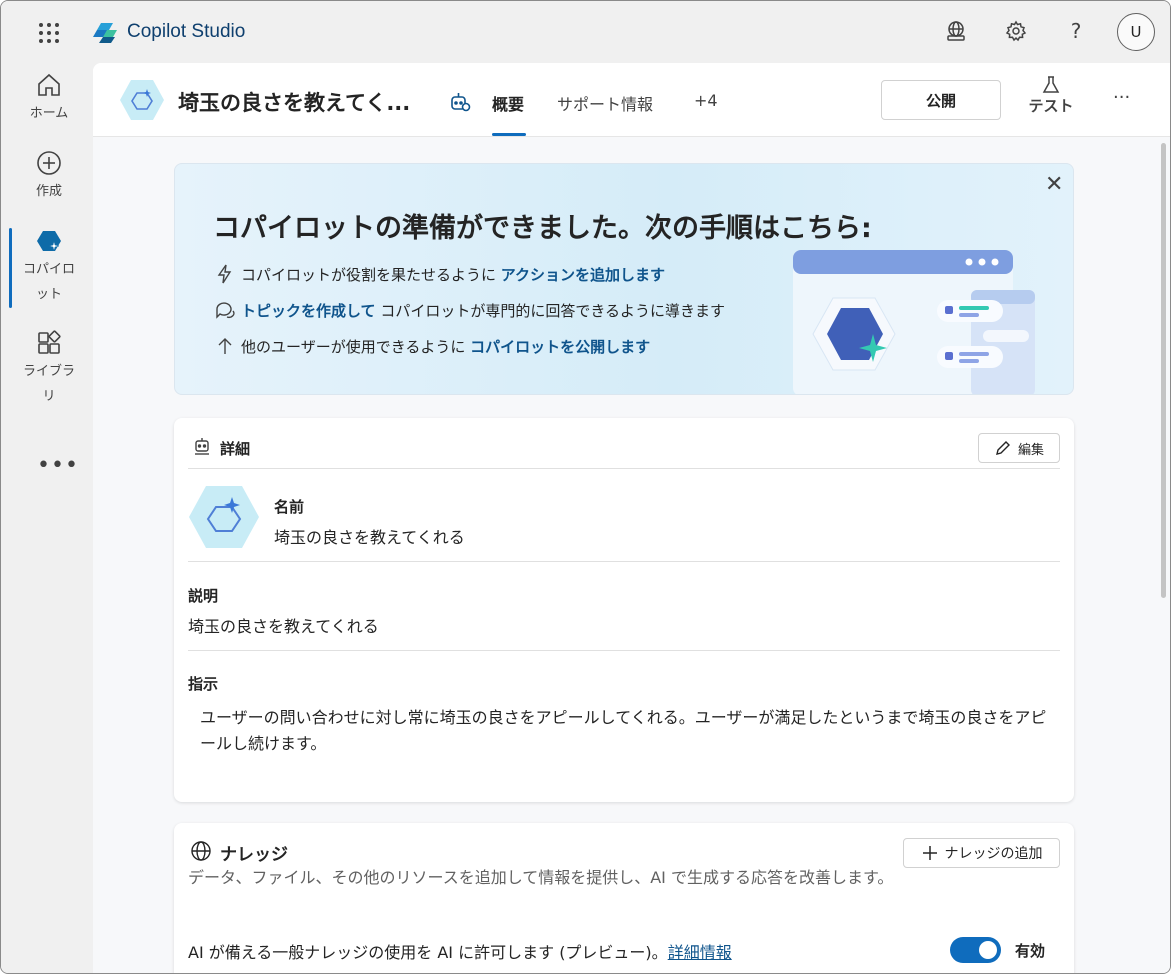 The image size is (1171, 974). What do you see at coordinates (49, 241) in the screenshot?
I see `copilot-hex-icon` at bounding box center [49, 241].